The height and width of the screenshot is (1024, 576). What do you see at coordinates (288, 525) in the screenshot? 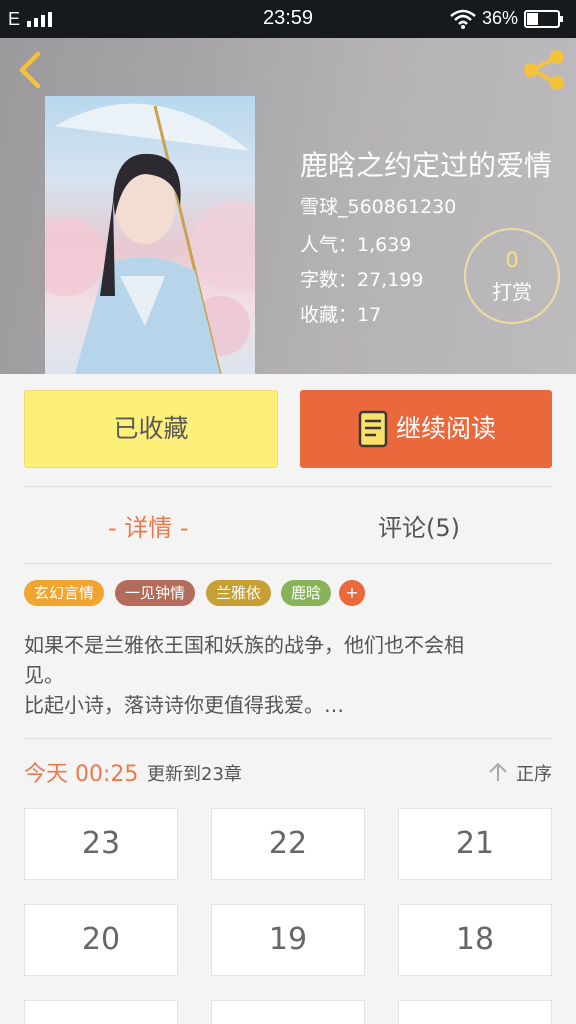
I see `tab-bar: - 详情 - 评论(5)` at bounding box center [288, 525].